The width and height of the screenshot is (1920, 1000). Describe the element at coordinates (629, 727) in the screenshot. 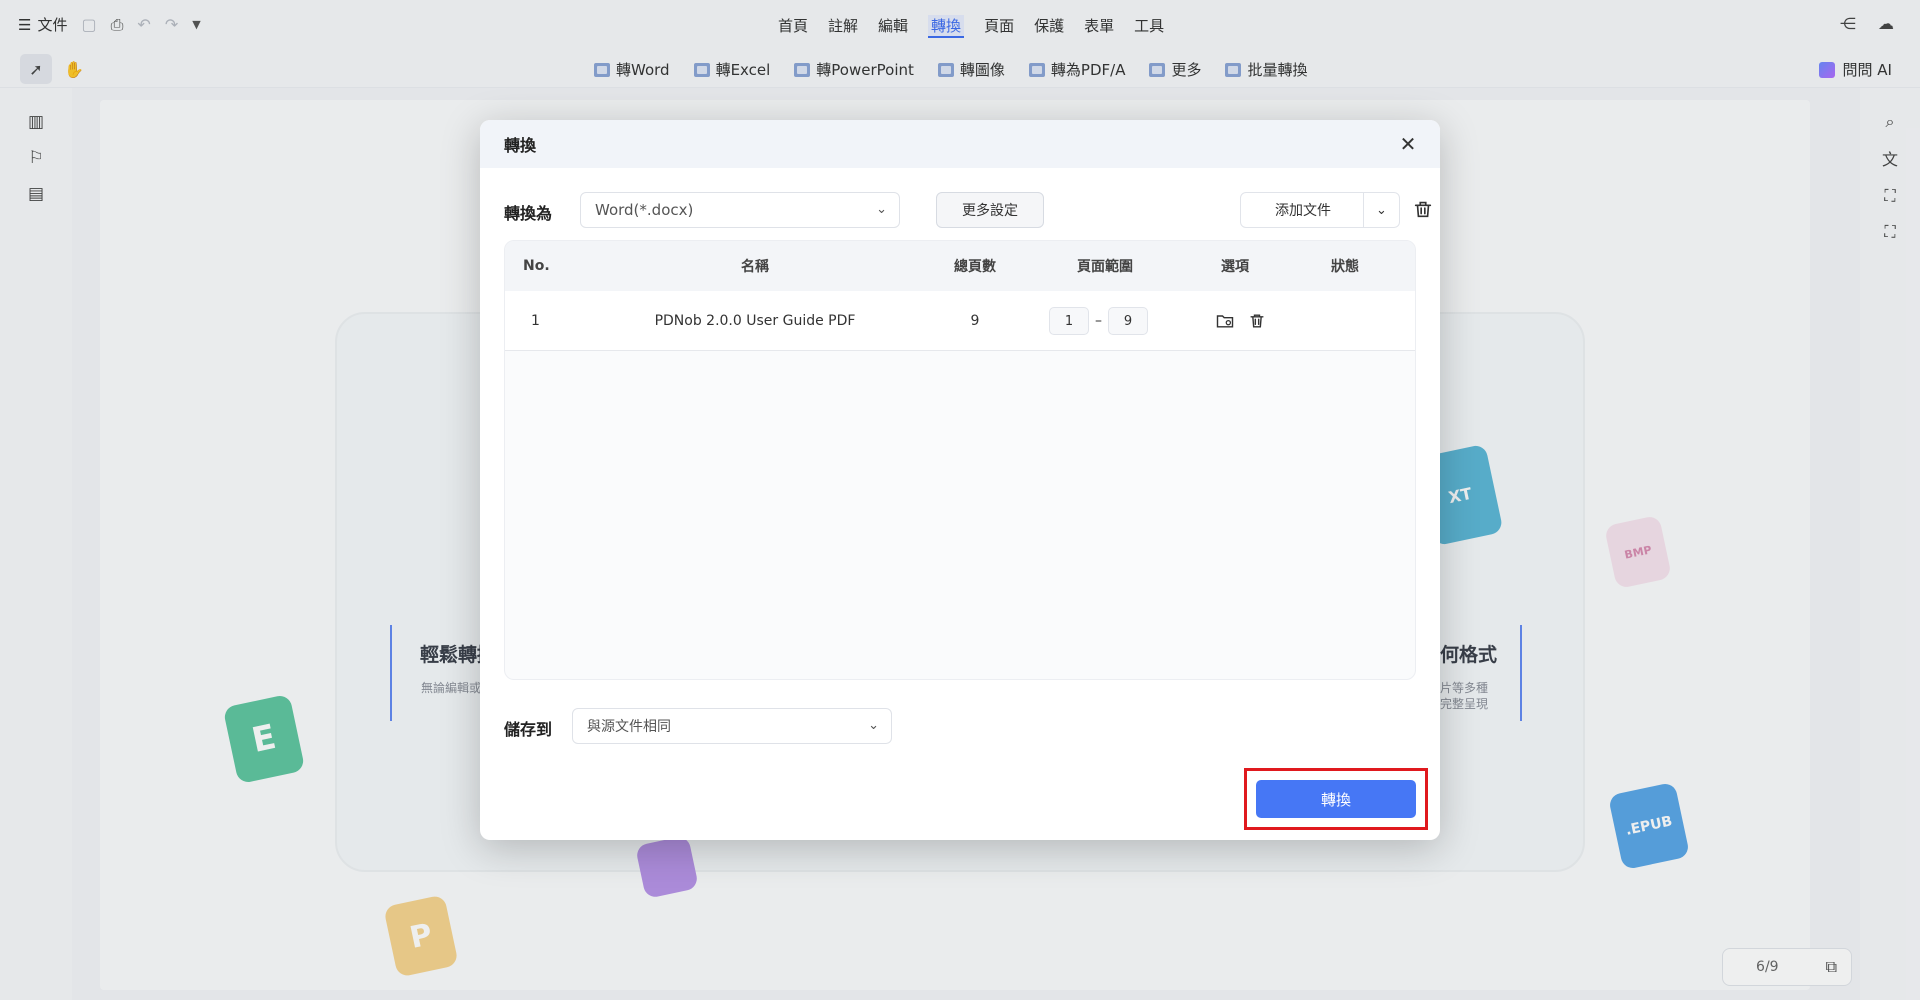

I see `save-location-value: 與源文件相同` at that location.